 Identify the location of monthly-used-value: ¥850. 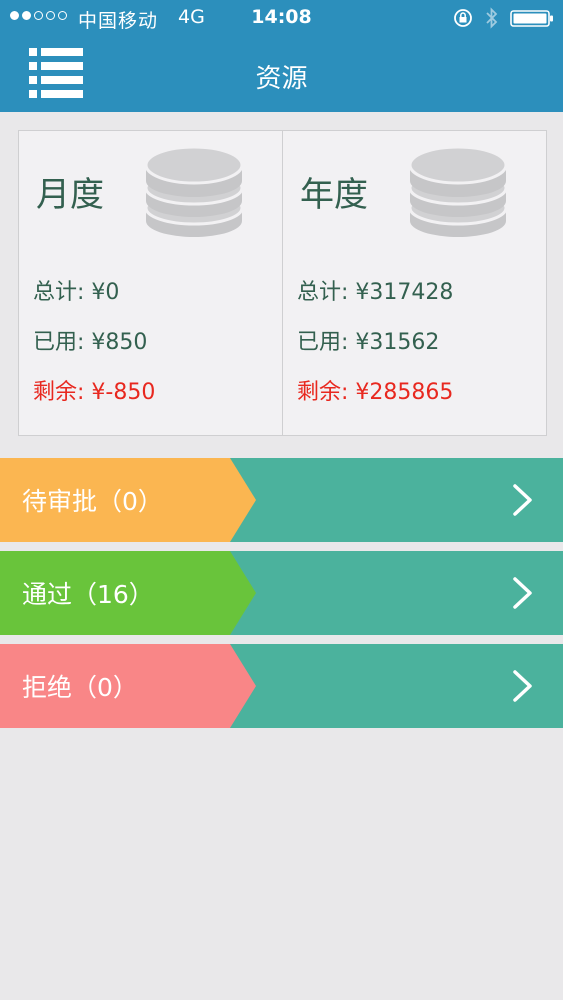
(119, 342).